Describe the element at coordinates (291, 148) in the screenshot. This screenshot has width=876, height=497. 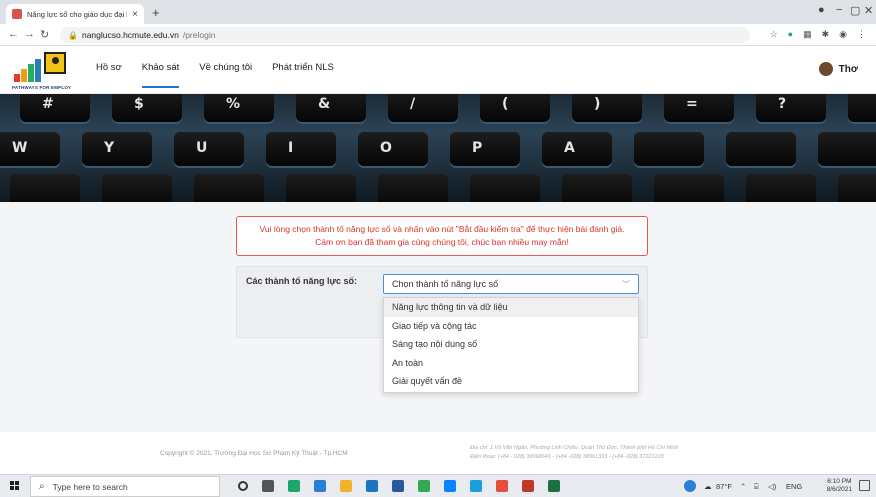
I see `key-label: I` at that location.